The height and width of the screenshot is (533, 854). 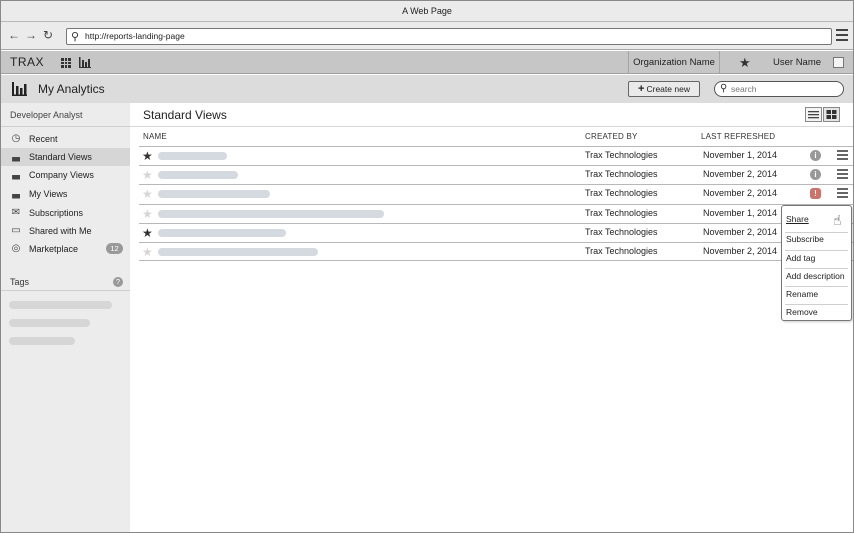 I want to click on sidebar-item-shared-with-me: ▭ Shared with Me, so click(x=65, y=231).